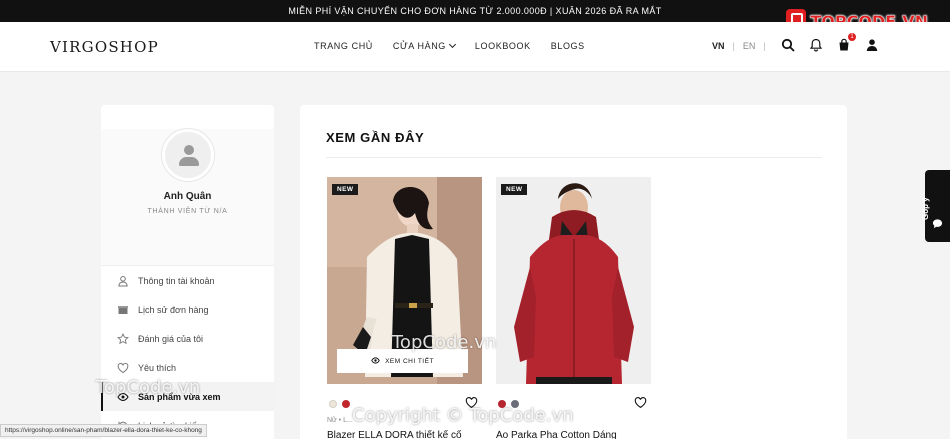 This screenshot has height=439, width=950. I want to click on heart-icon, so click(123, 368).